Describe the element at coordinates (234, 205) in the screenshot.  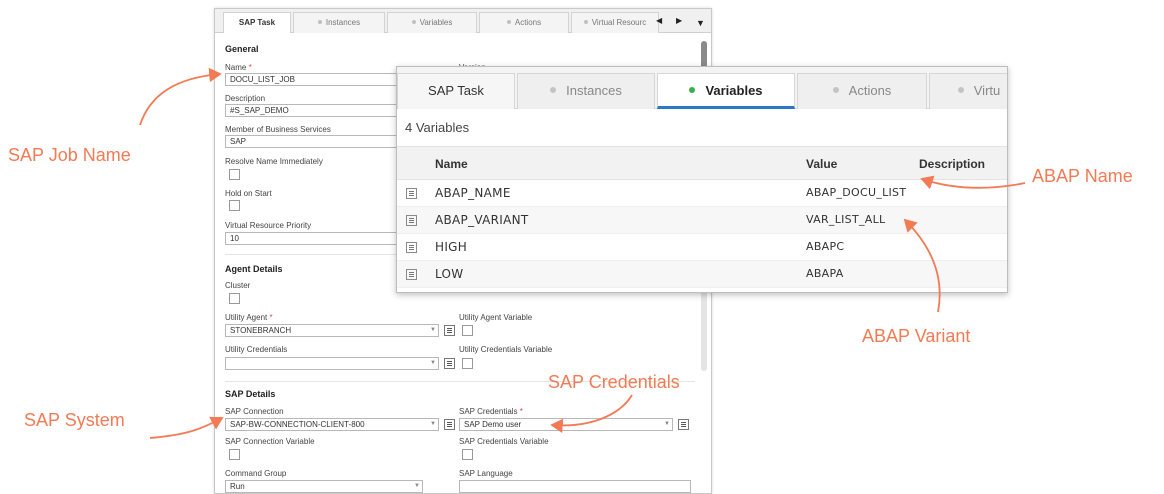
I see `hold-on-start-checkbox` at that location.